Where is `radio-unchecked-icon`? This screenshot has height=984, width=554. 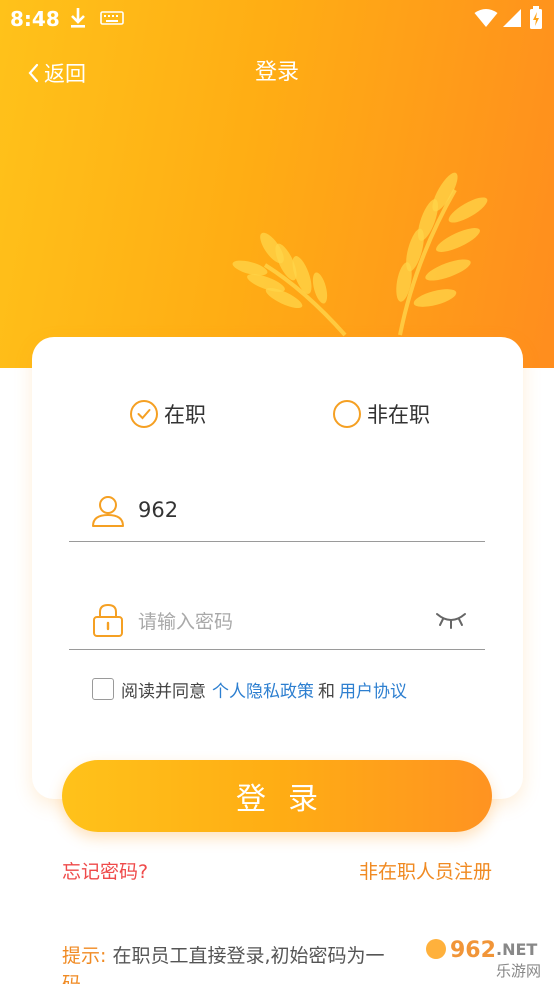 radio-unchecked-icon is located at coordinates (347, 414).